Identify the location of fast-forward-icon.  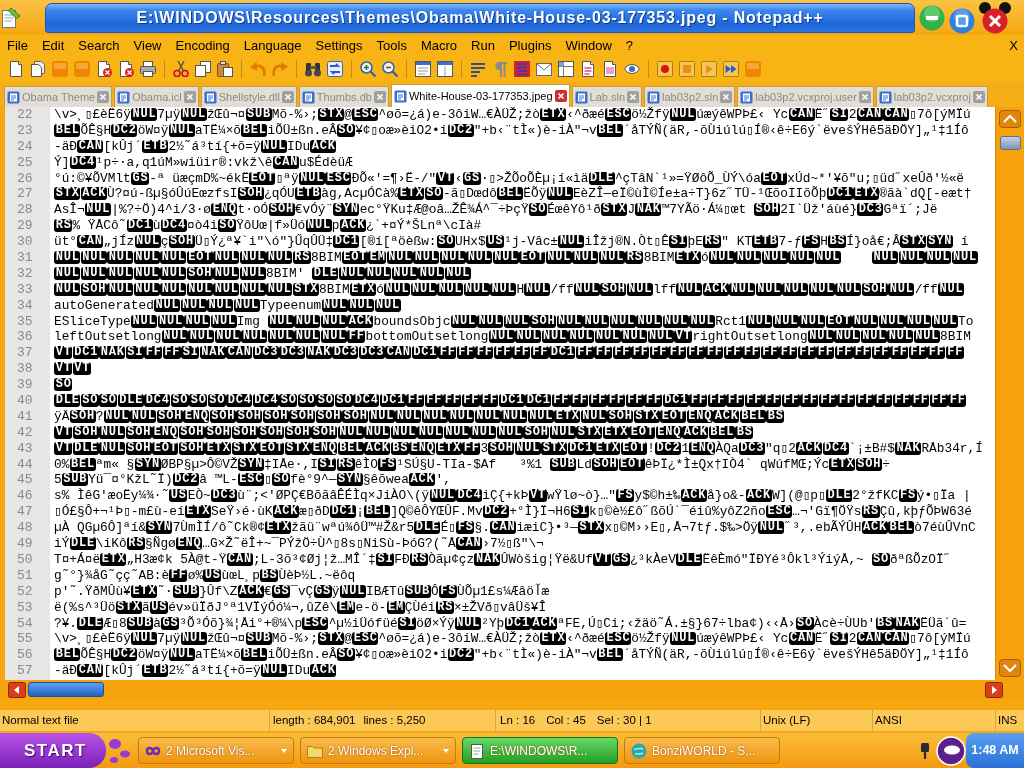
(731, 69).